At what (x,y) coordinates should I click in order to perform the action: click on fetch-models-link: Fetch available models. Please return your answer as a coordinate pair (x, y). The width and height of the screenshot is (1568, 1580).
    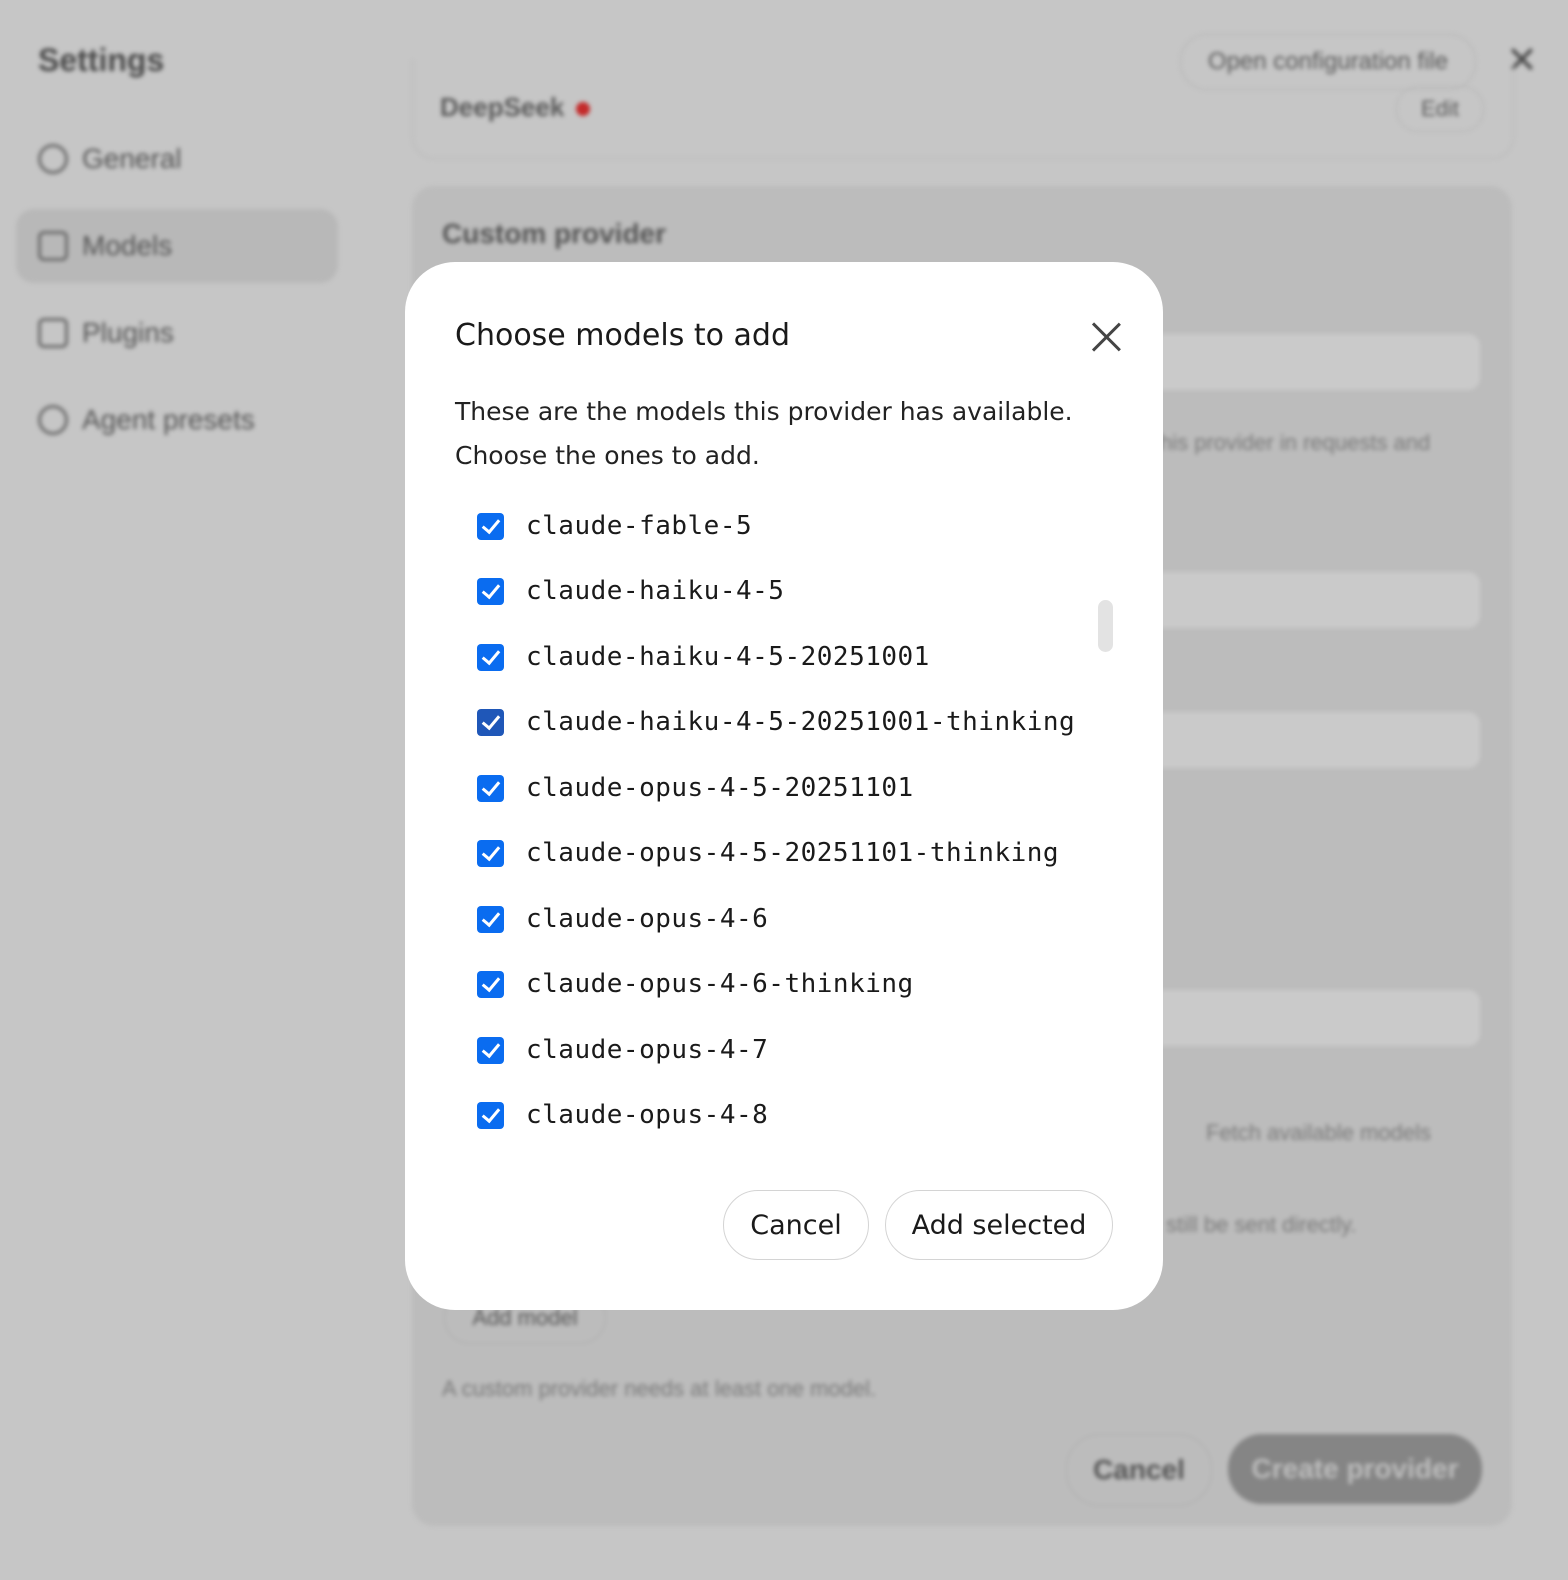
    Looking at the image, I should click on (1318, 1133).